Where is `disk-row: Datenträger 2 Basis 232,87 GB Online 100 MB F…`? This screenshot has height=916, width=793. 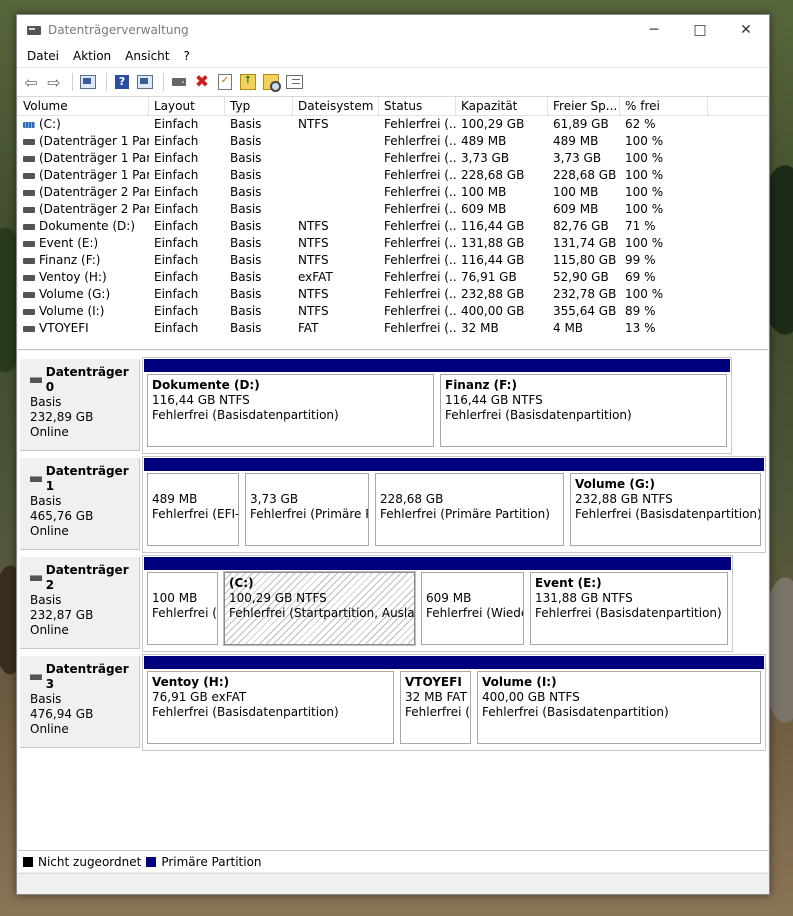 disk-row: Datenträger 2 Basis 232,87 GB Online 100 MB F… is located at coordinates (393, 602).